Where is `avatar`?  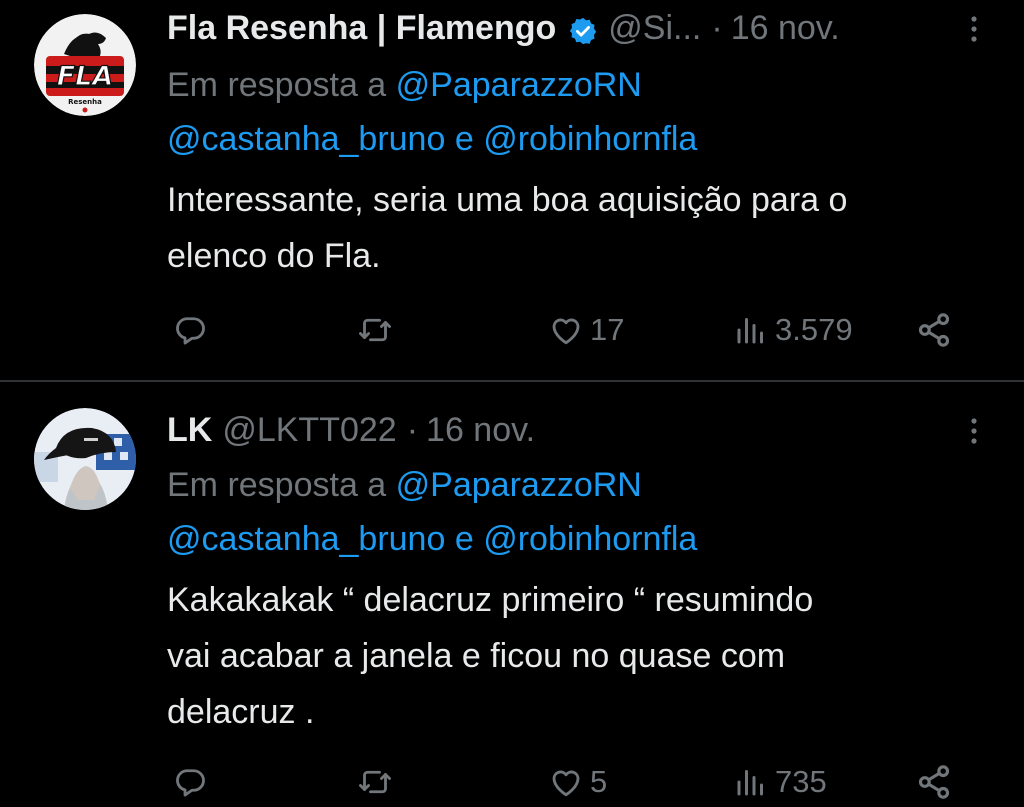 avatar is located at coordinates (85, 459).